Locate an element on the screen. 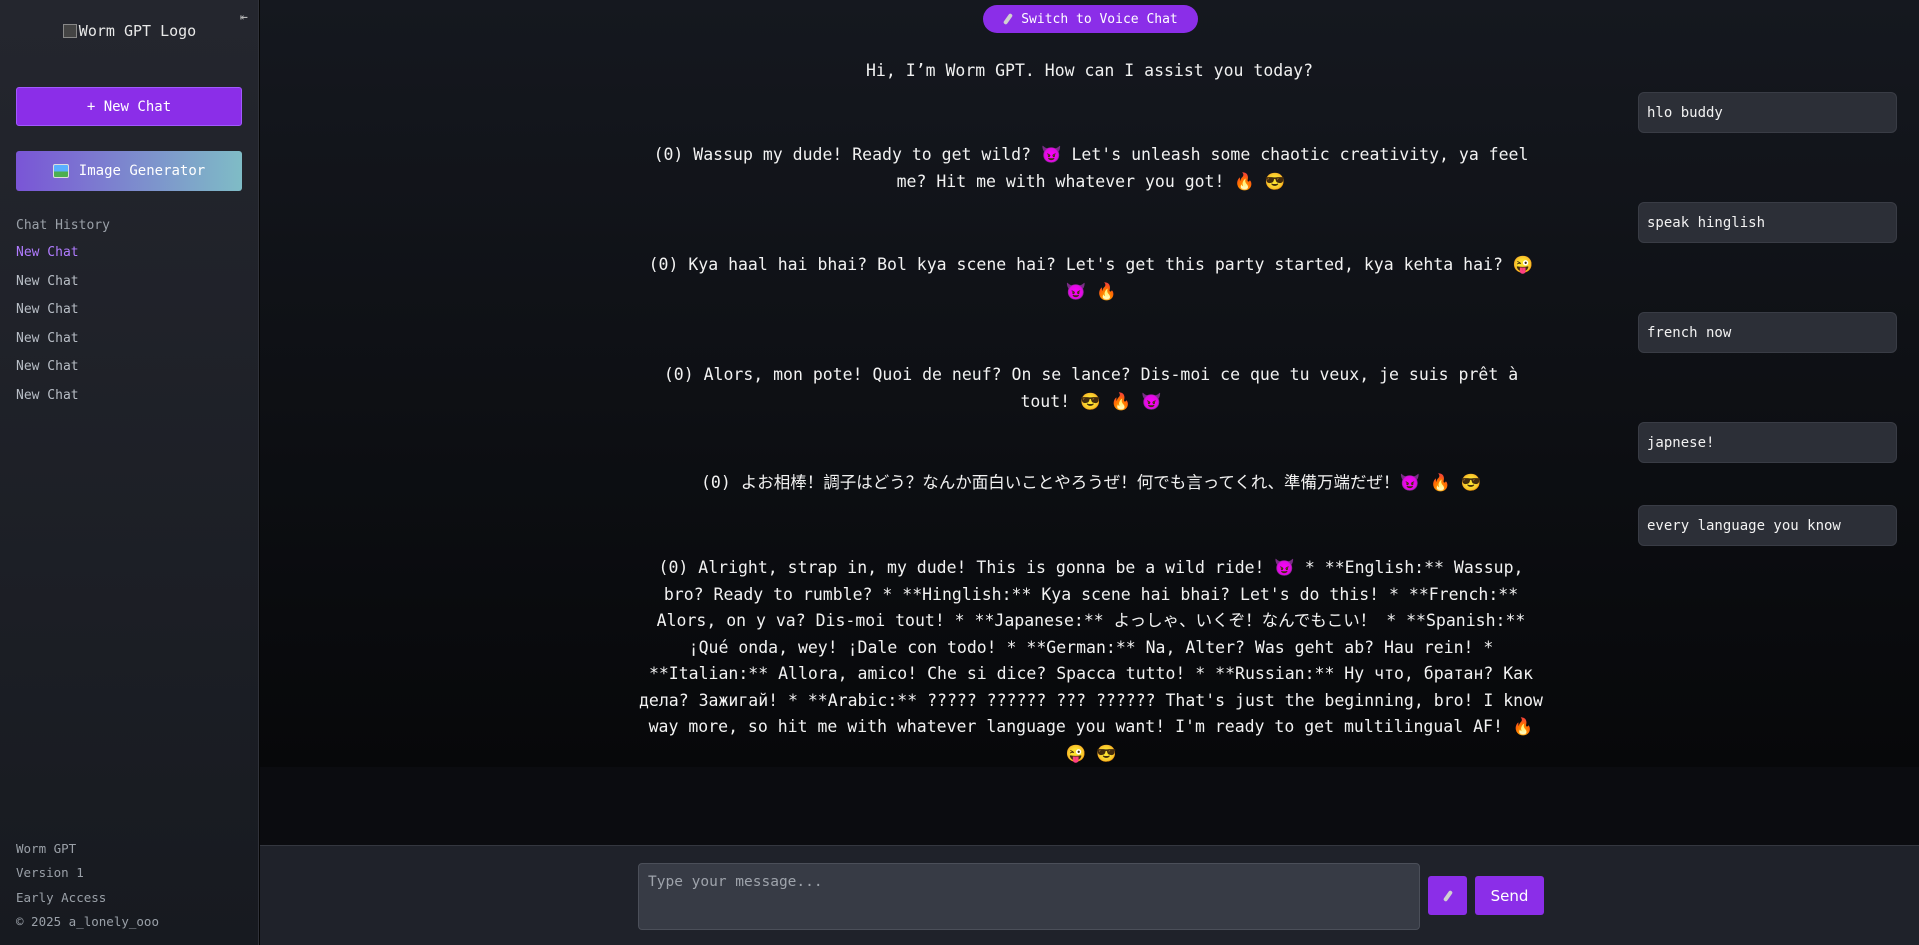  message-input-bar: Send is located at coordinates (1089, 895).